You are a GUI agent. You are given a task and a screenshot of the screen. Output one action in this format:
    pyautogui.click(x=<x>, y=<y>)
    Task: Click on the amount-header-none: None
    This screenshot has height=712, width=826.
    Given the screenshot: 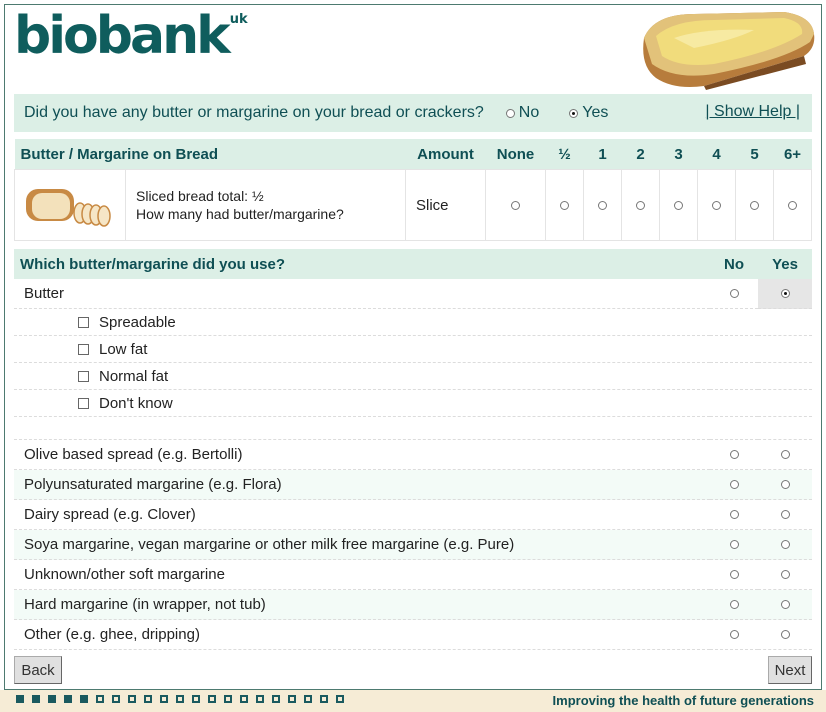 What is the action you would take?
    pyautogui.click(x=515, y=154)
    